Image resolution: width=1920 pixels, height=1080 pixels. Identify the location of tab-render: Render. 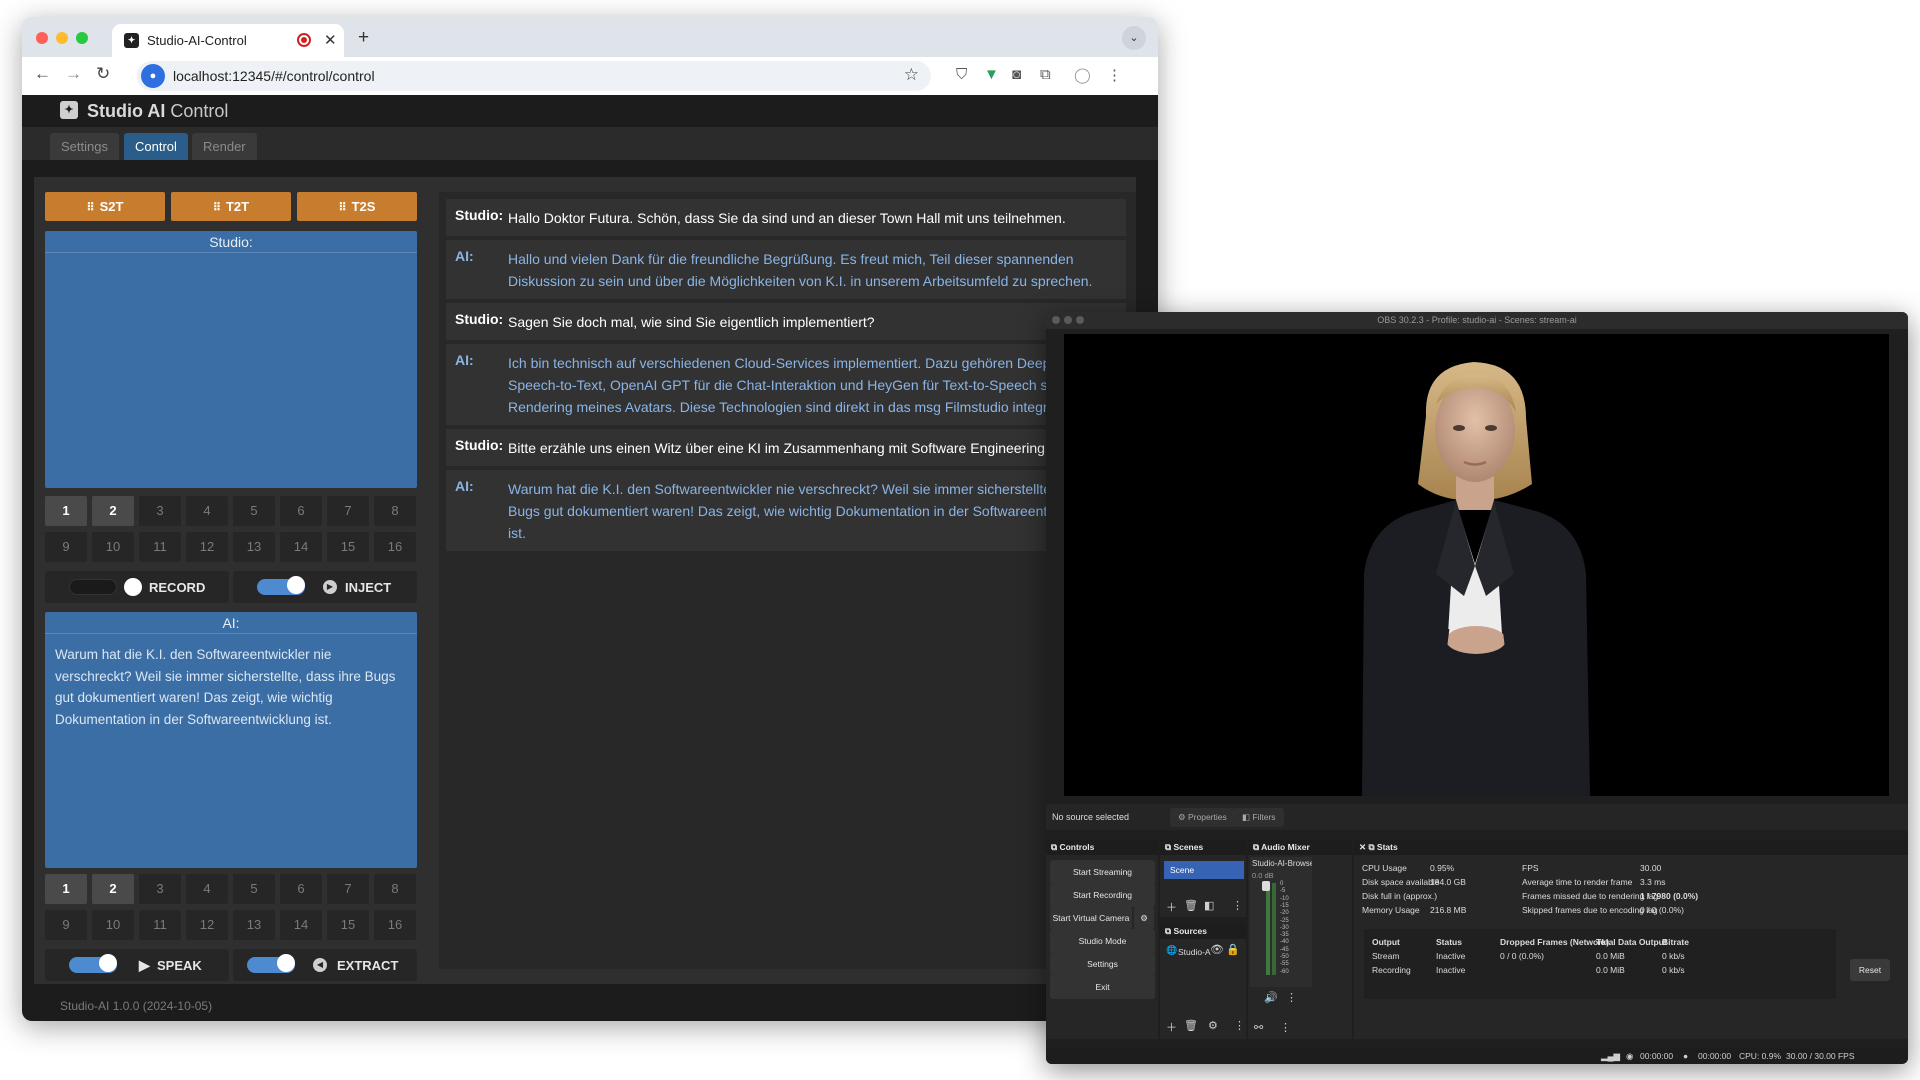
(224, 146).